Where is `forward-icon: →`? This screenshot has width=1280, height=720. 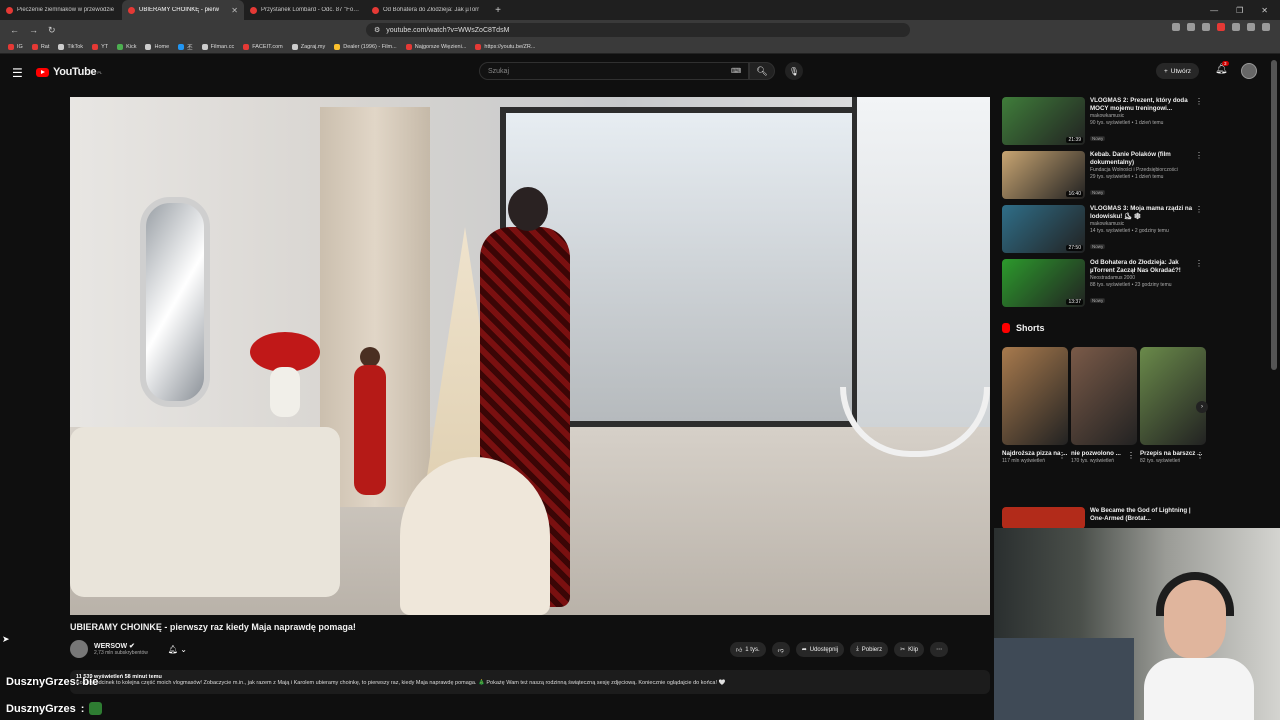 forward-icon: → is located at coordinates (33, 30).